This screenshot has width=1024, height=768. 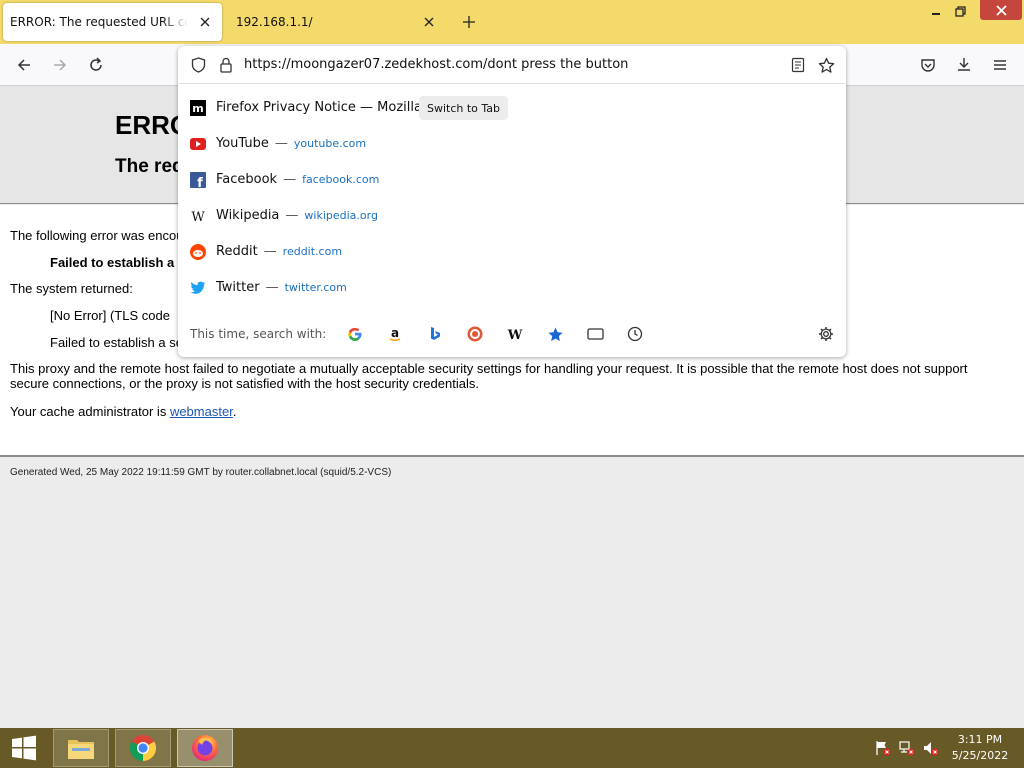 What do you see at coordinates (964, 65) in the screenshot?
I see `downloads-button` at bounding box center [964, 65].